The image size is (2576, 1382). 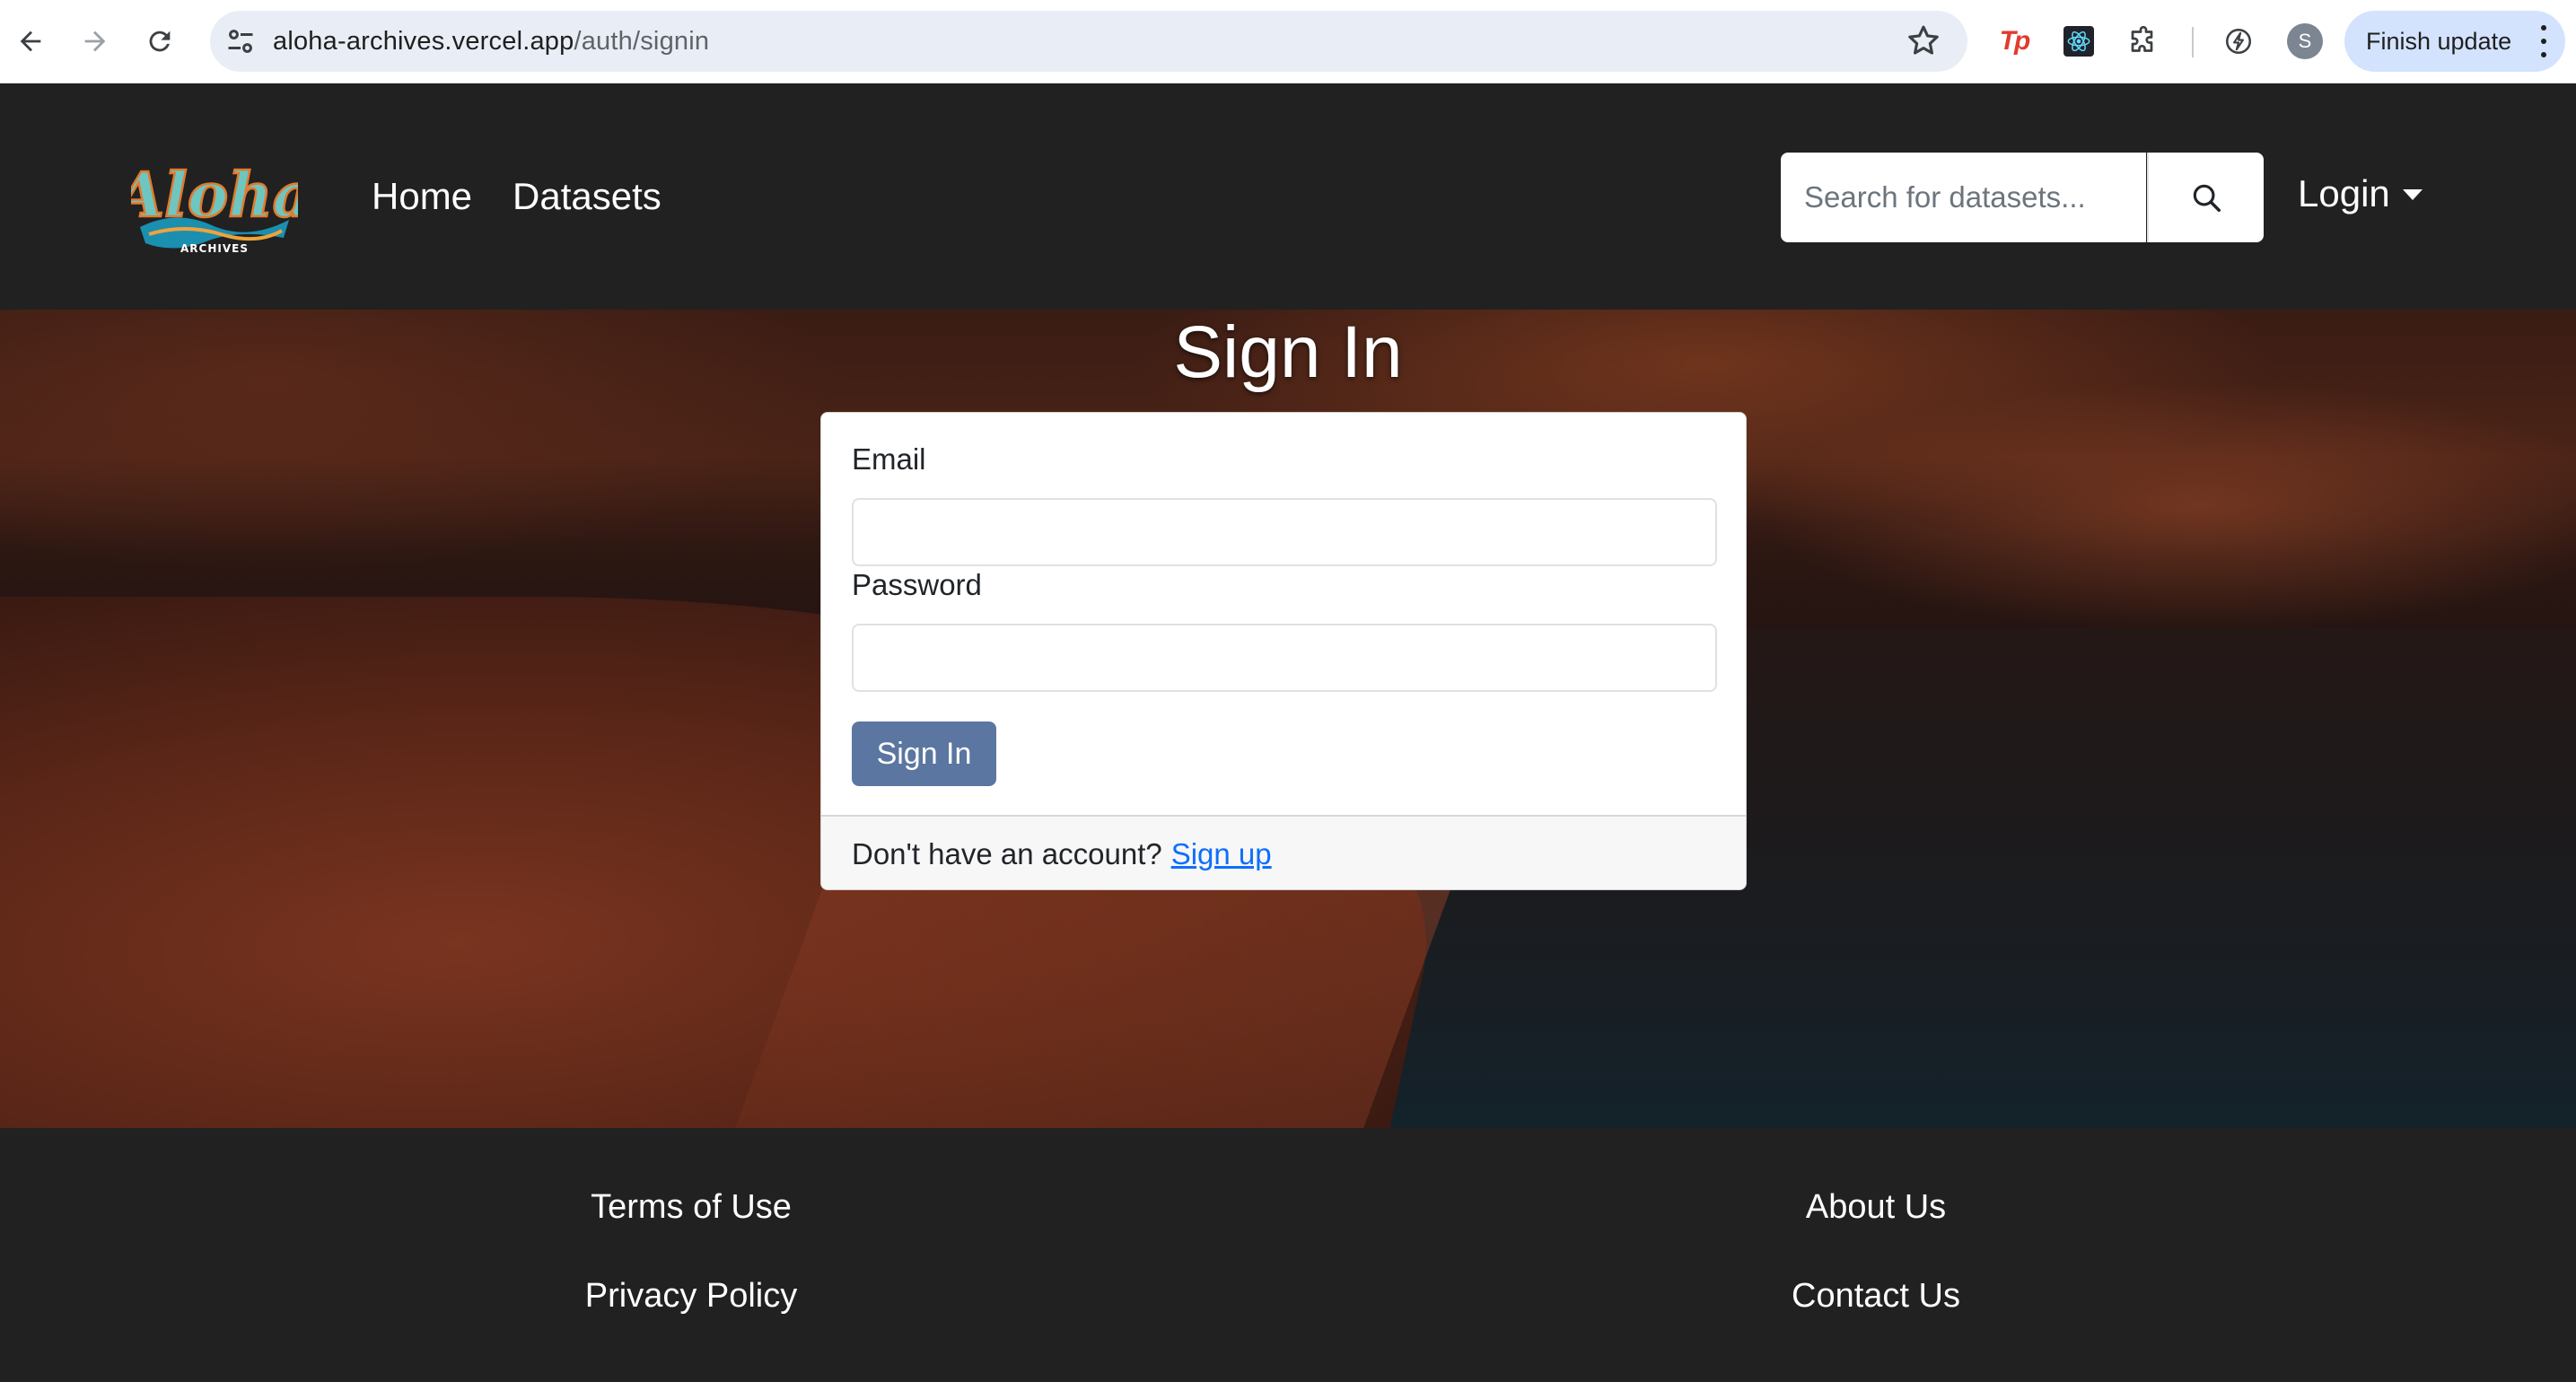 I want to click on search-icon, so click(x=2207, y=198).